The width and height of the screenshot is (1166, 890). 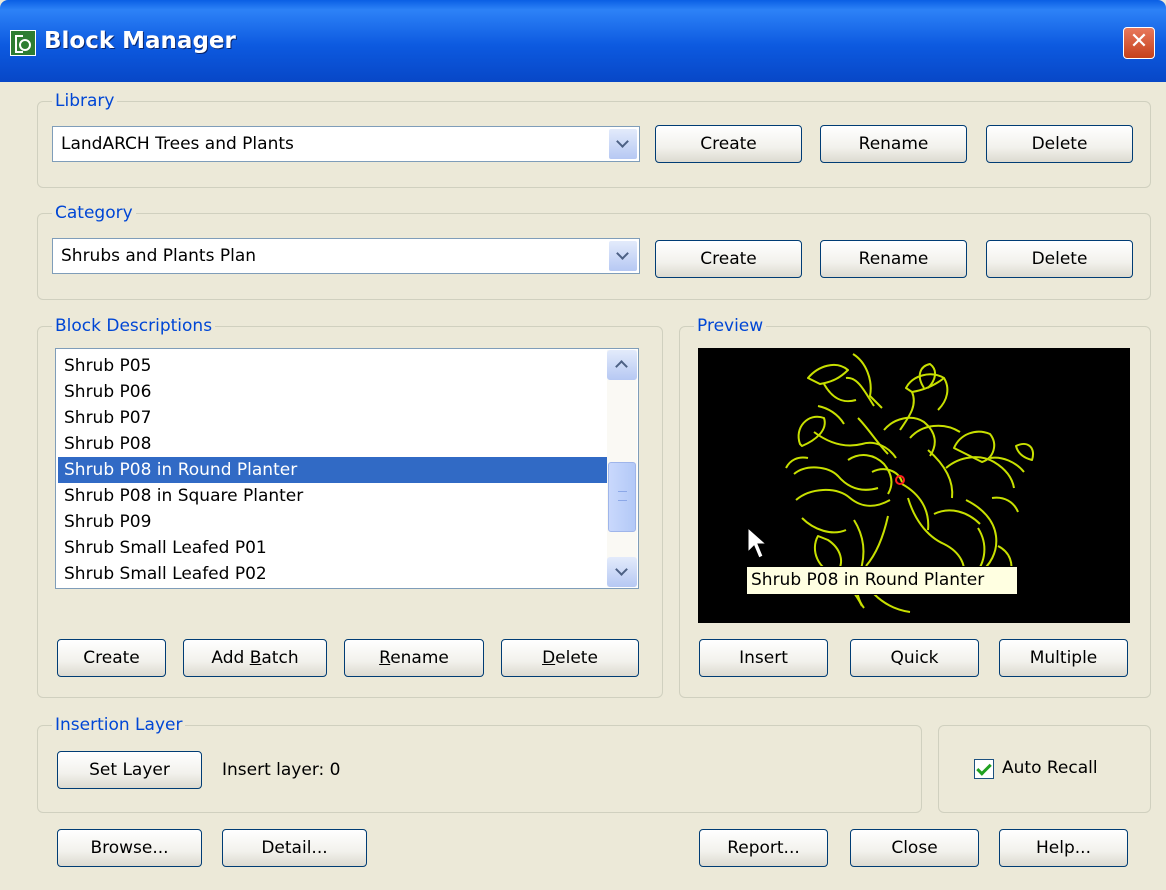 What do you see at coordinates (159, 256) in the screenshot?
I see `category-selected-value: Shrubs and Plants Plan` at bounding box center [159, 256].